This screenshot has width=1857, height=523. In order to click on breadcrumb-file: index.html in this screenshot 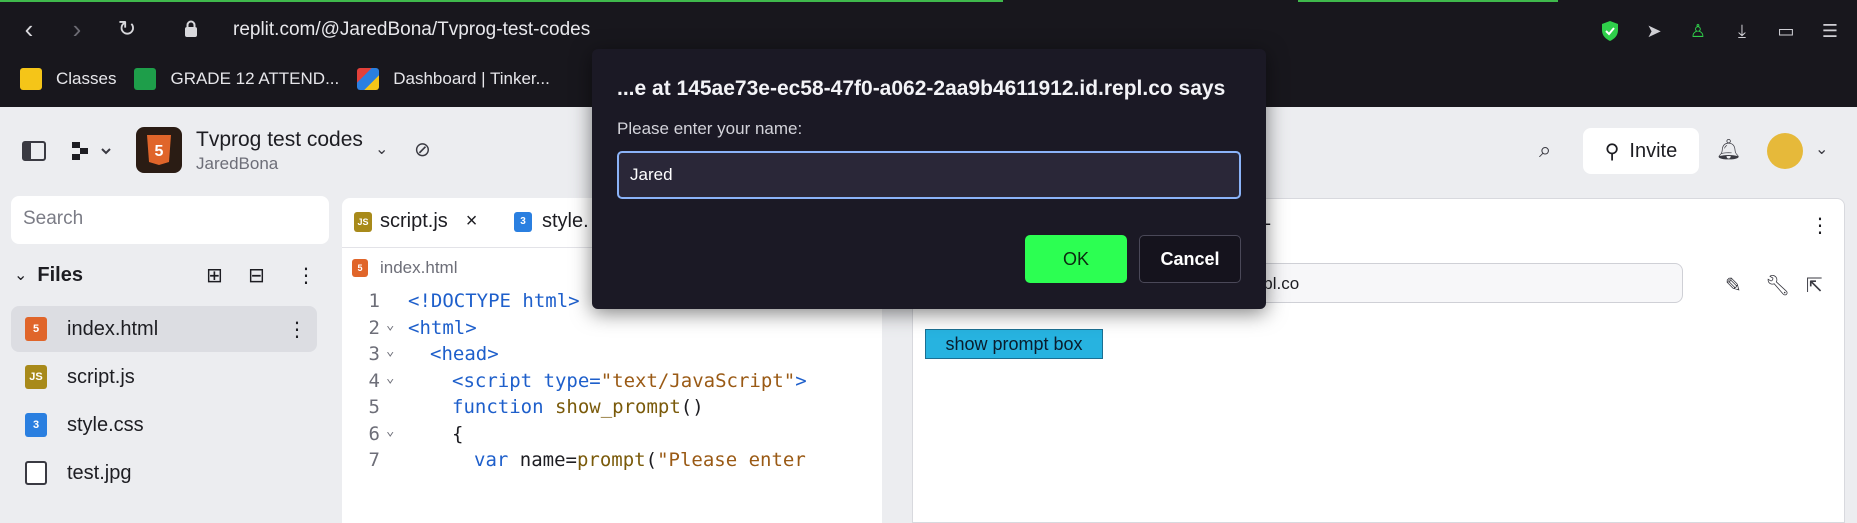, I will do `click(418, 268)`.